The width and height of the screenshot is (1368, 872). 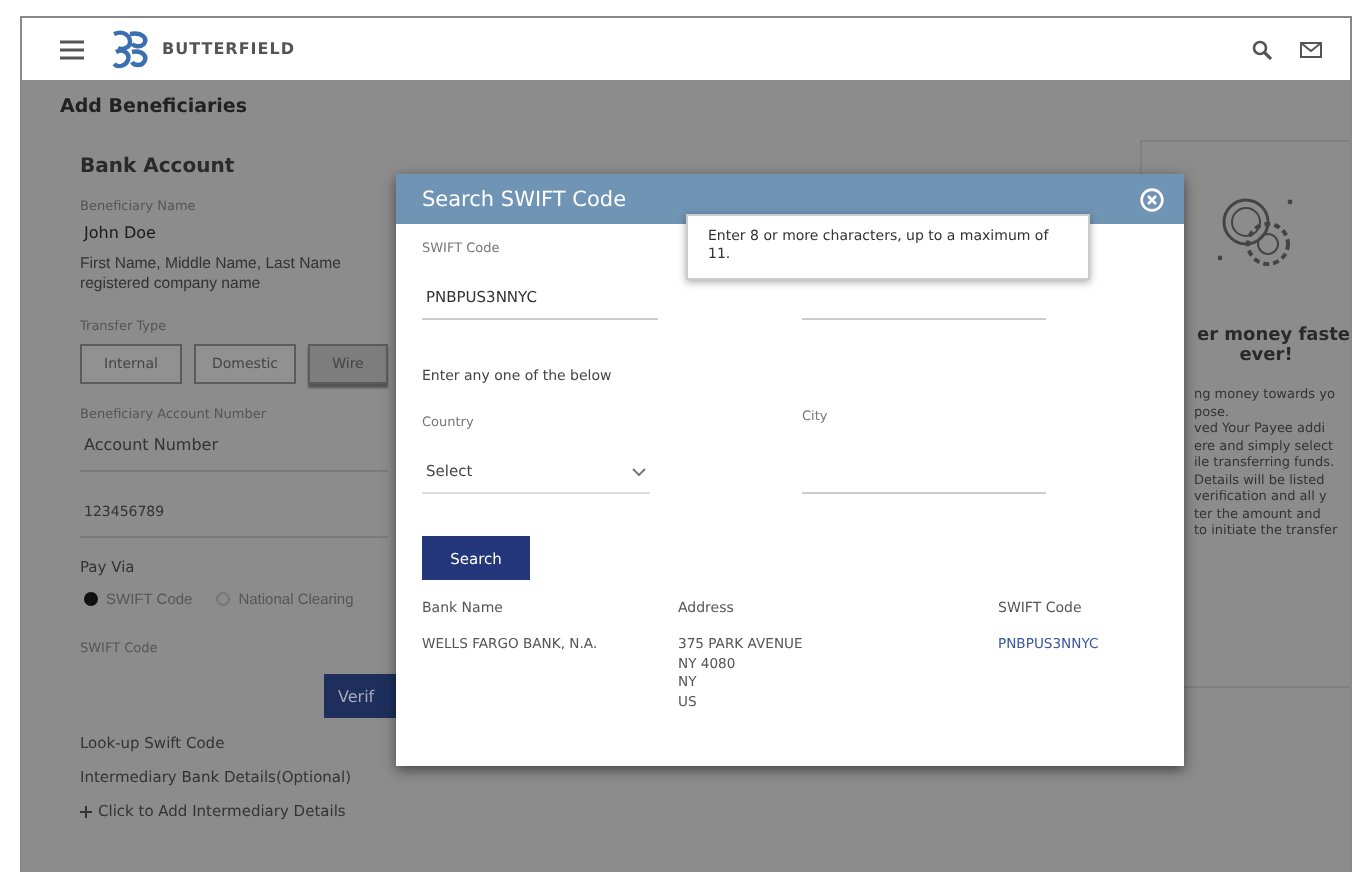 What do you see at coordinates (524, 199) in the screenshot?
I see `dialog-title: Search SWIFT Code` at bounding box center [524, 199].